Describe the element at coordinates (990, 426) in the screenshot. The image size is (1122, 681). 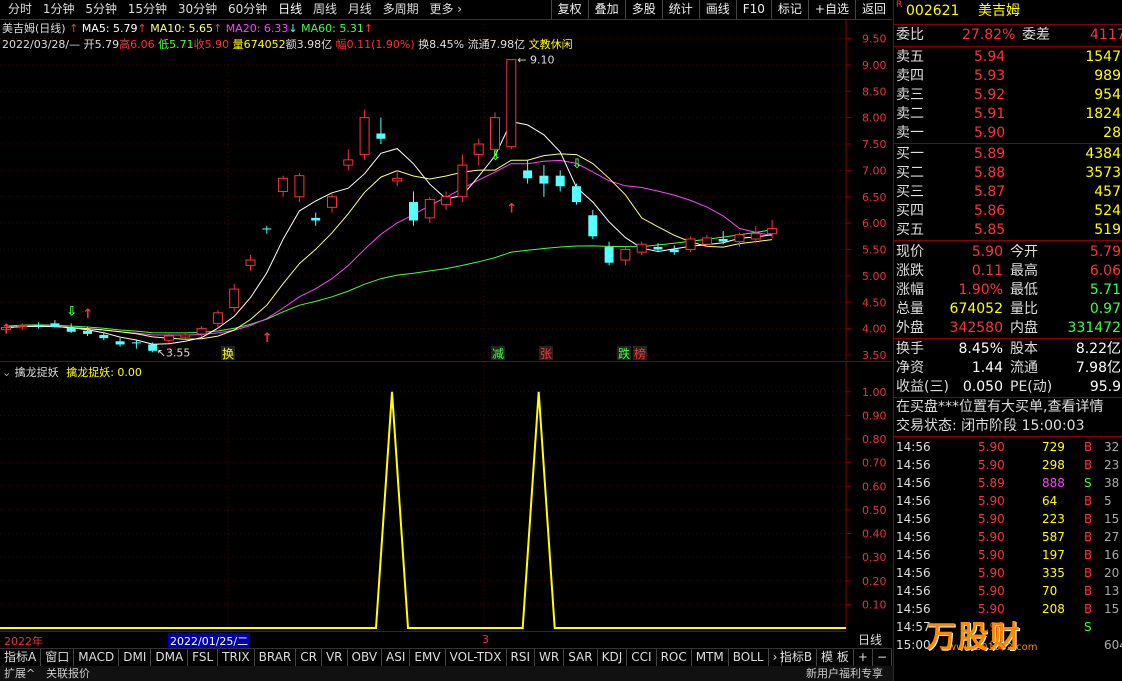
I see `trade-state: 交易状态: 闭市阶段 15:00:03` at that location.